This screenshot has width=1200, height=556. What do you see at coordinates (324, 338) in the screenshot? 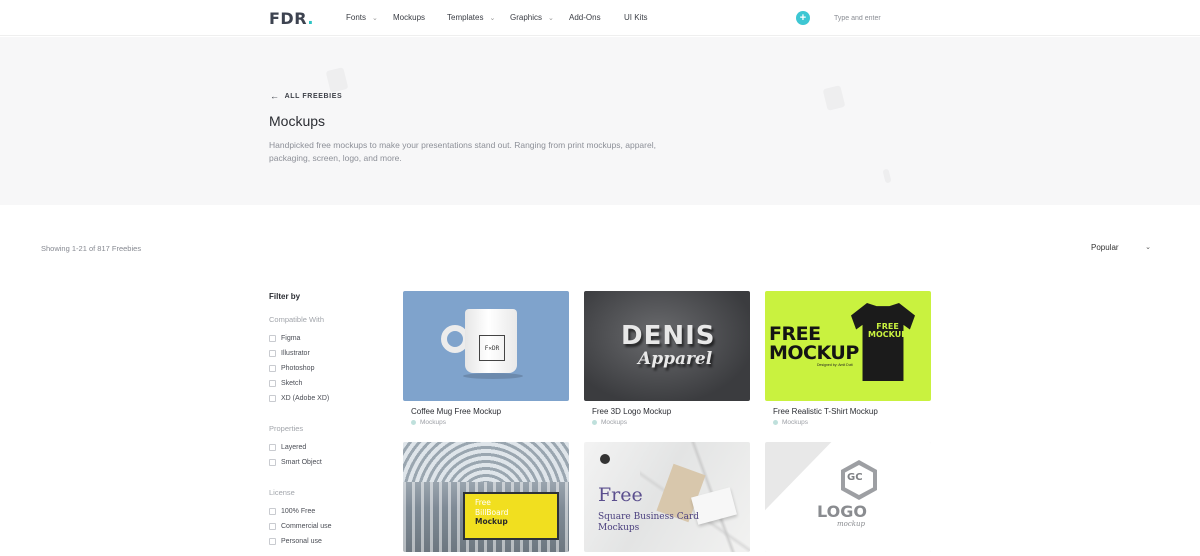
I see `filter-option-figma: Figma` at bounding box center [324, 338].